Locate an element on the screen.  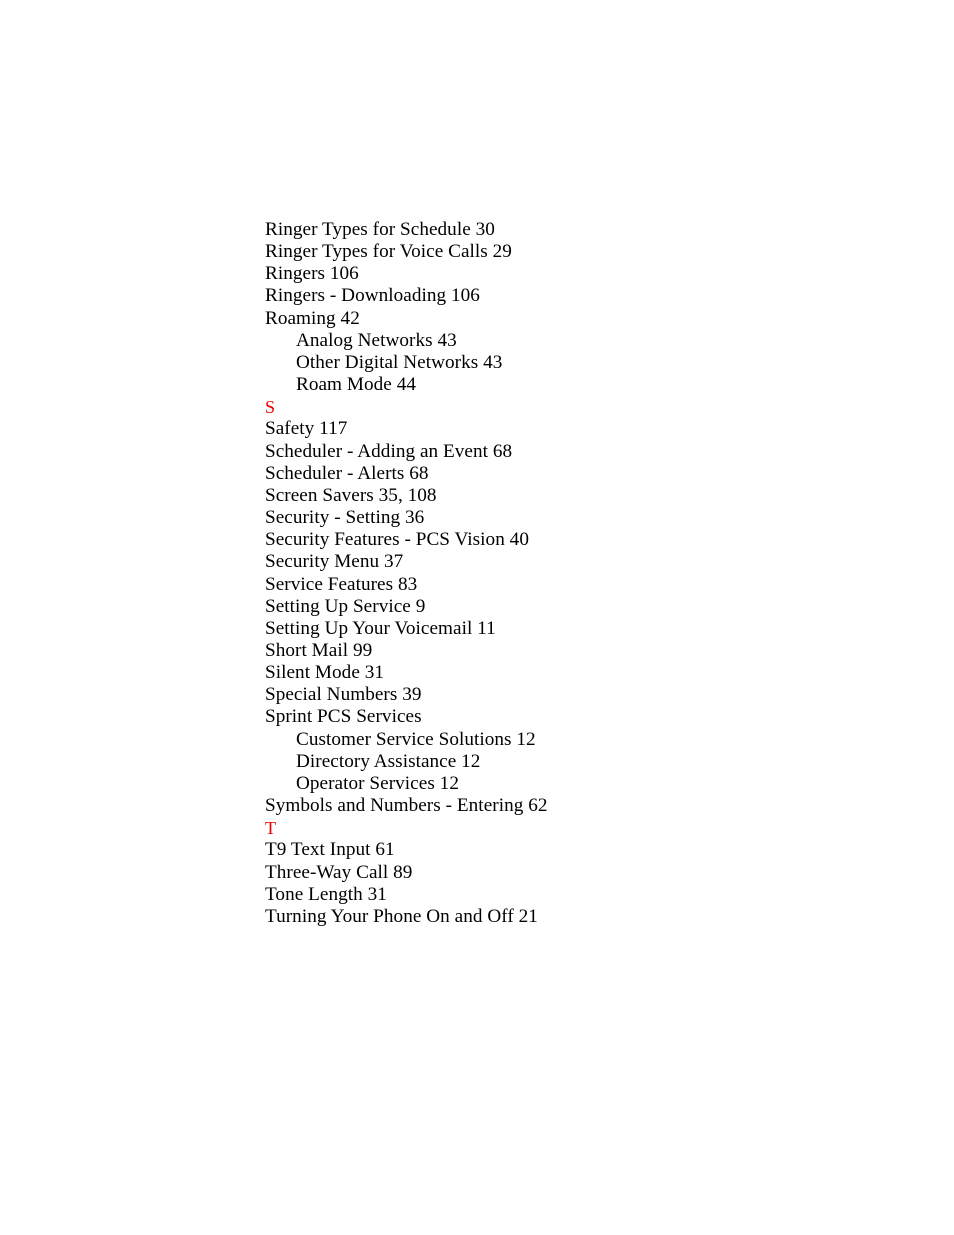
index-subentry: Other Digital Networks 43 is located at coordinates (399, 362).